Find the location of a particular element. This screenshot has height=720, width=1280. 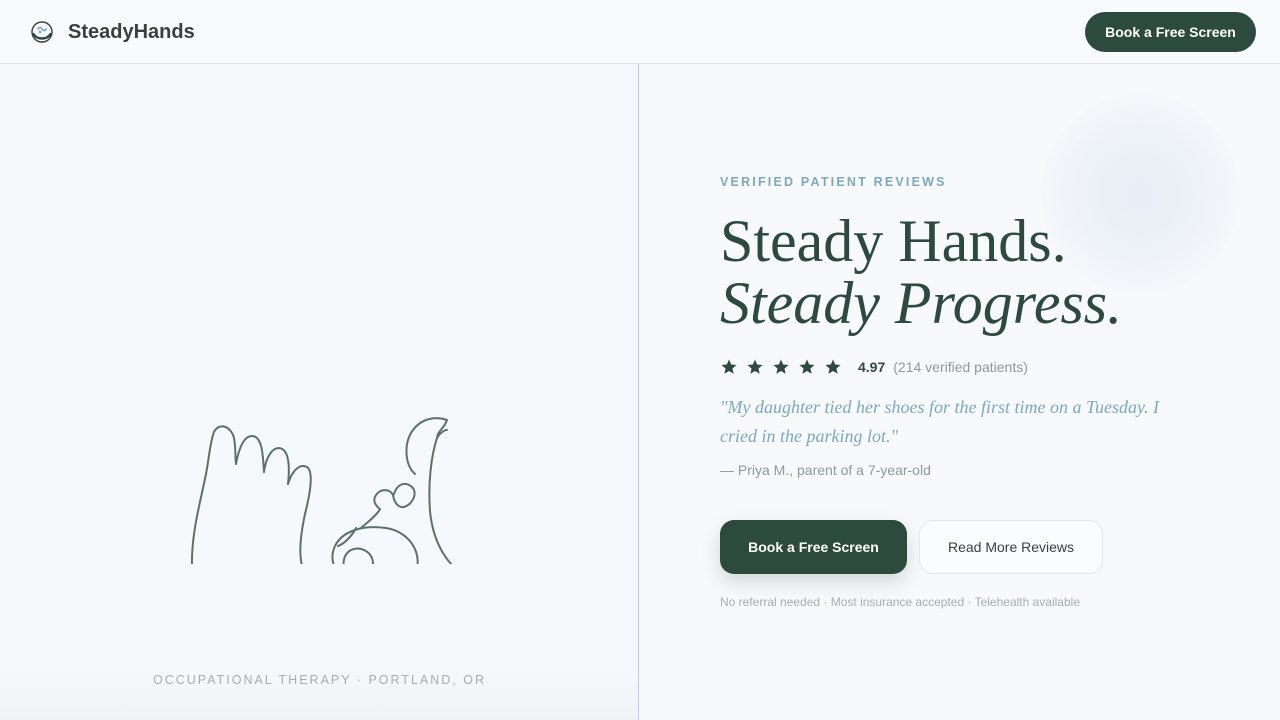

hand-line-drawing-icon is located at coordinates (321, 490).